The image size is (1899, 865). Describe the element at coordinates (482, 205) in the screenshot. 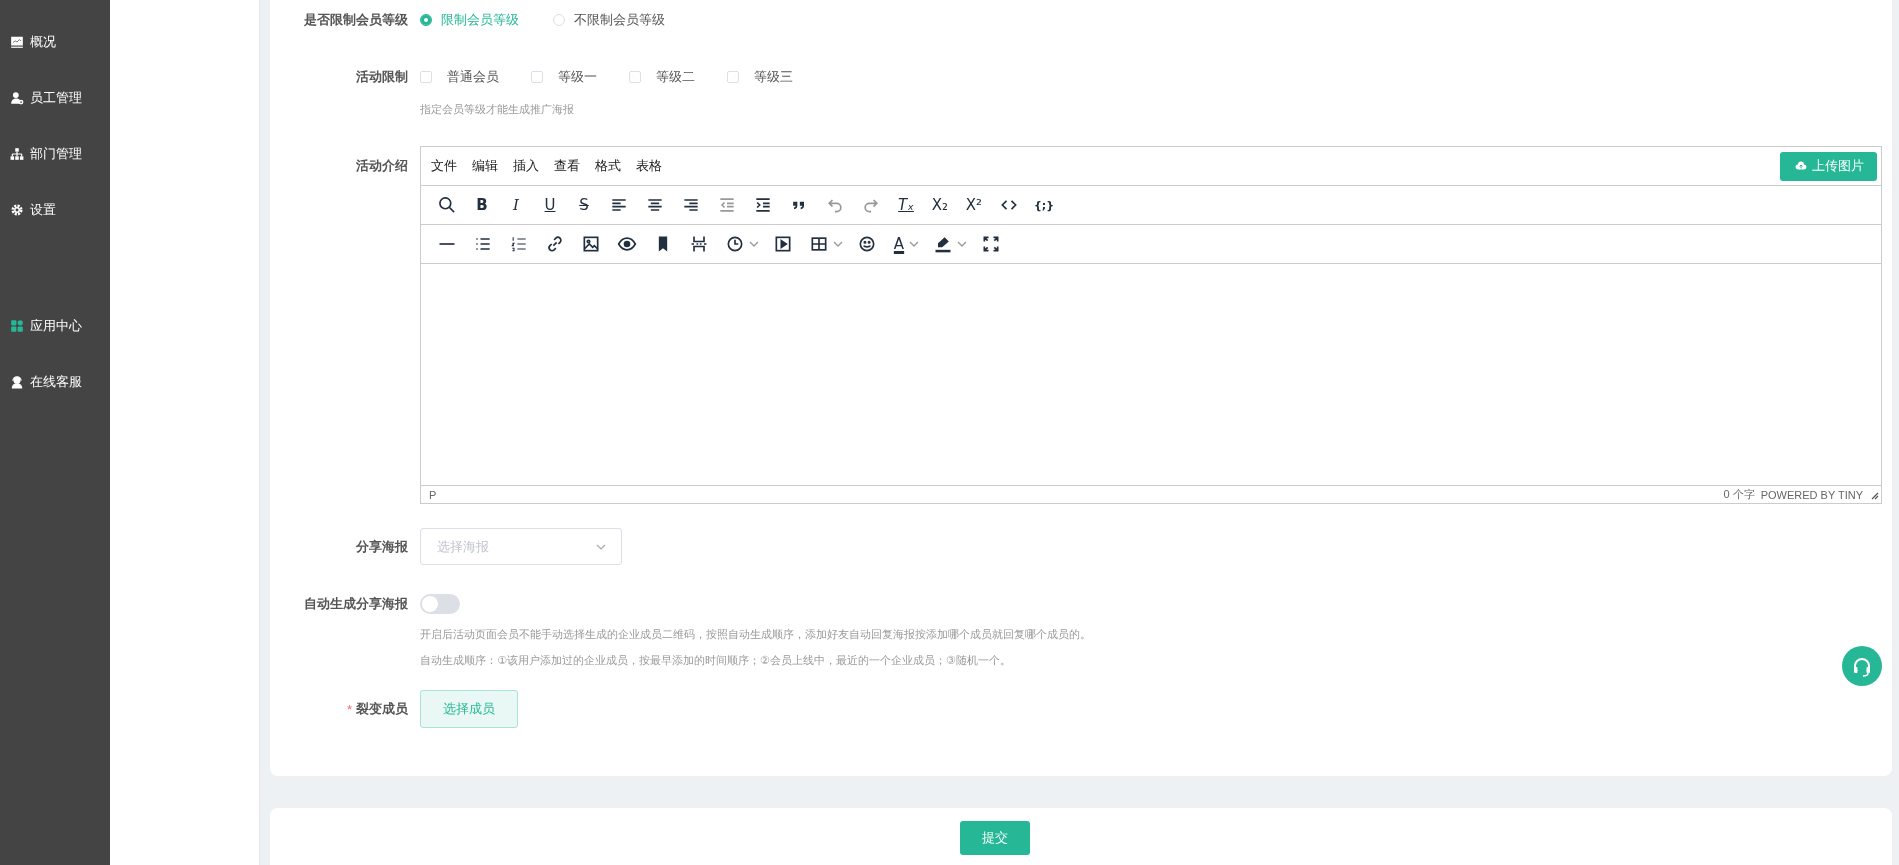

I see `bold-button: B` at that location.